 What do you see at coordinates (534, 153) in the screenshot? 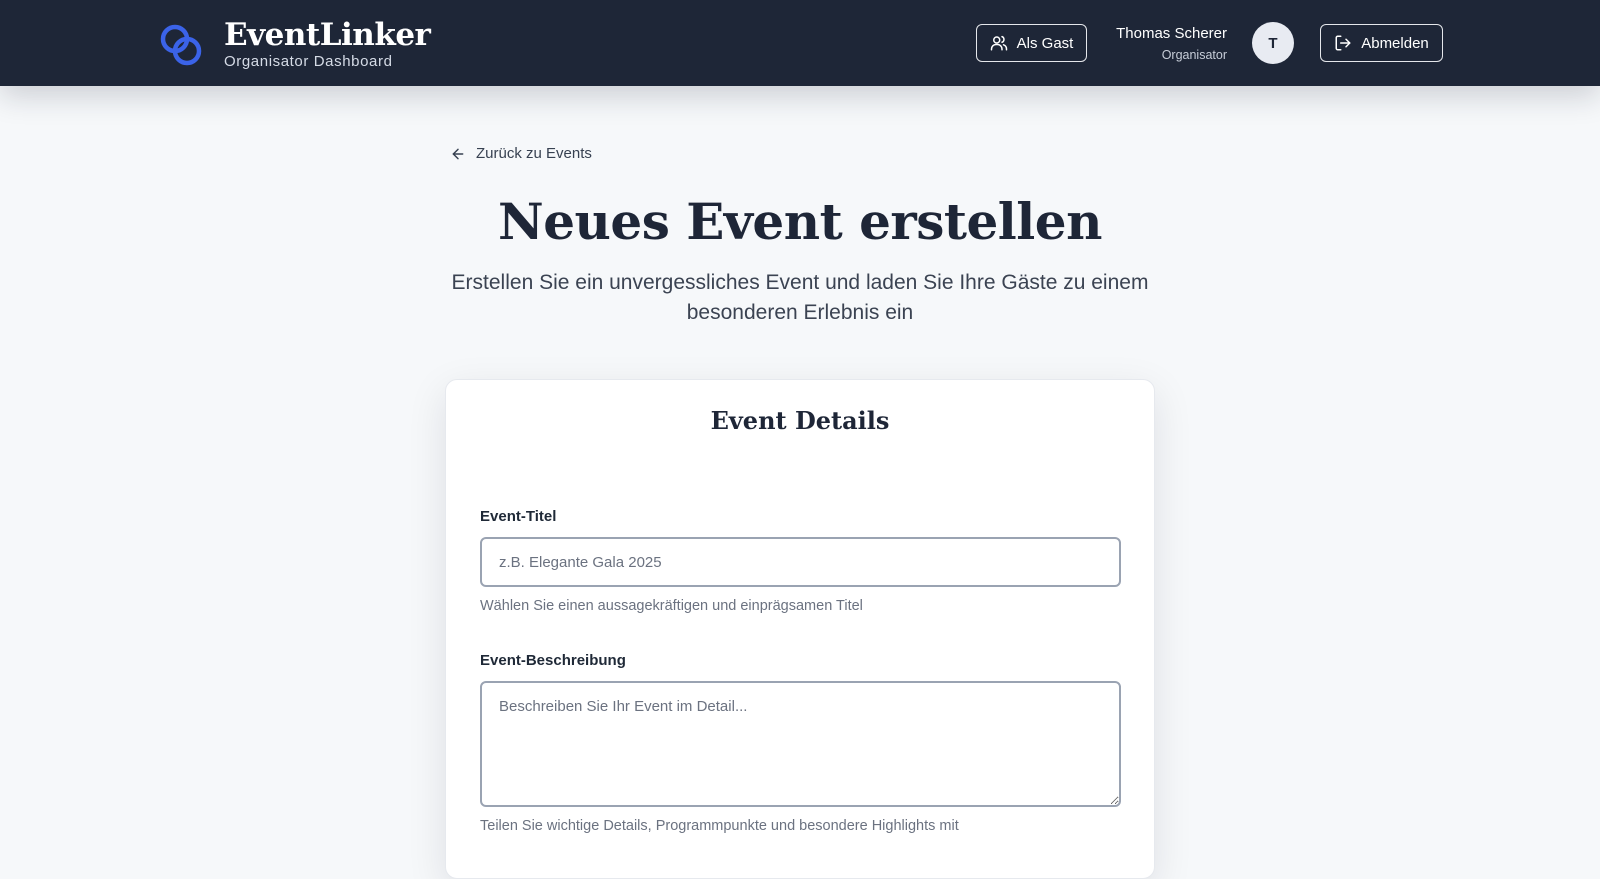
I see `back-link-label: Zurück zu Events` at bounding box center [534, 153].